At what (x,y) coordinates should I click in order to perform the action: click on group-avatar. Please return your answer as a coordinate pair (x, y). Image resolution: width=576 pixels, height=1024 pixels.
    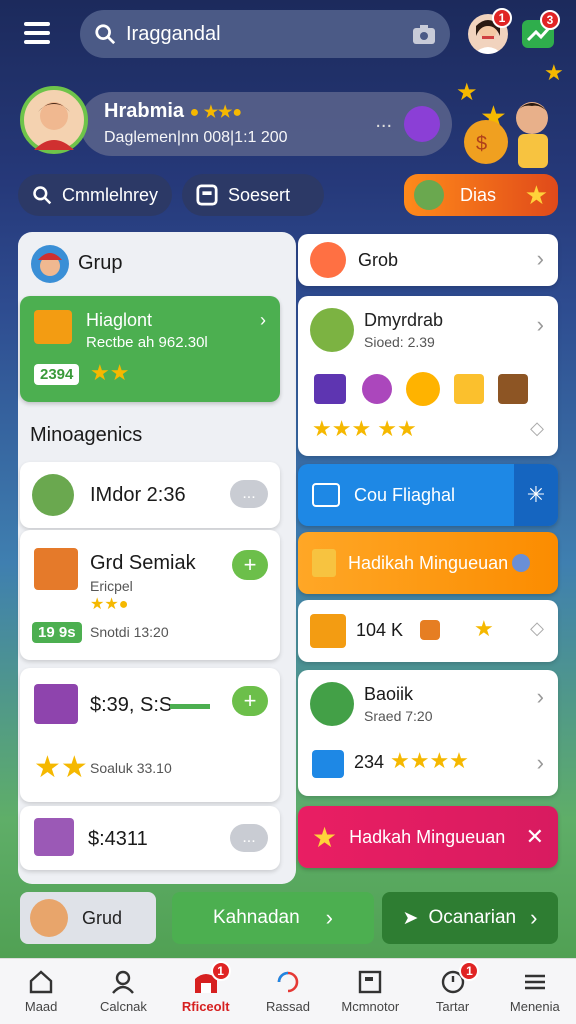
    Looking at the image, I should click on (50, 264).